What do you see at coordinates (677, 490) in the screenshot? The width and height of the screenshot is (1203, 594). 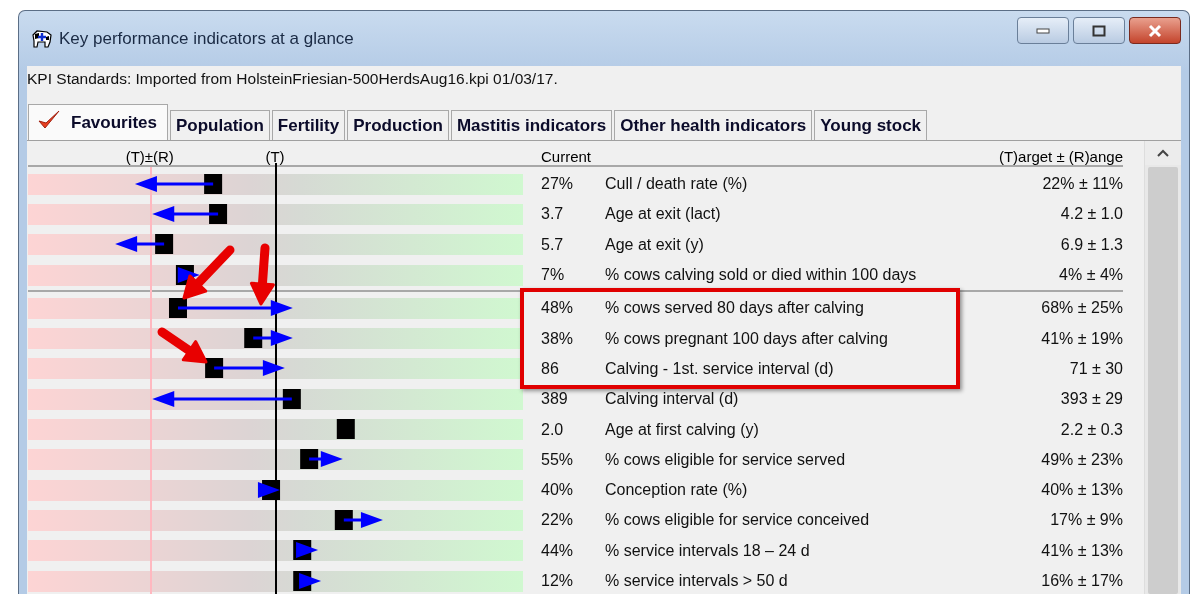 I see `kpi-name: Conception rate (%)` at bounding box center [677, 490].